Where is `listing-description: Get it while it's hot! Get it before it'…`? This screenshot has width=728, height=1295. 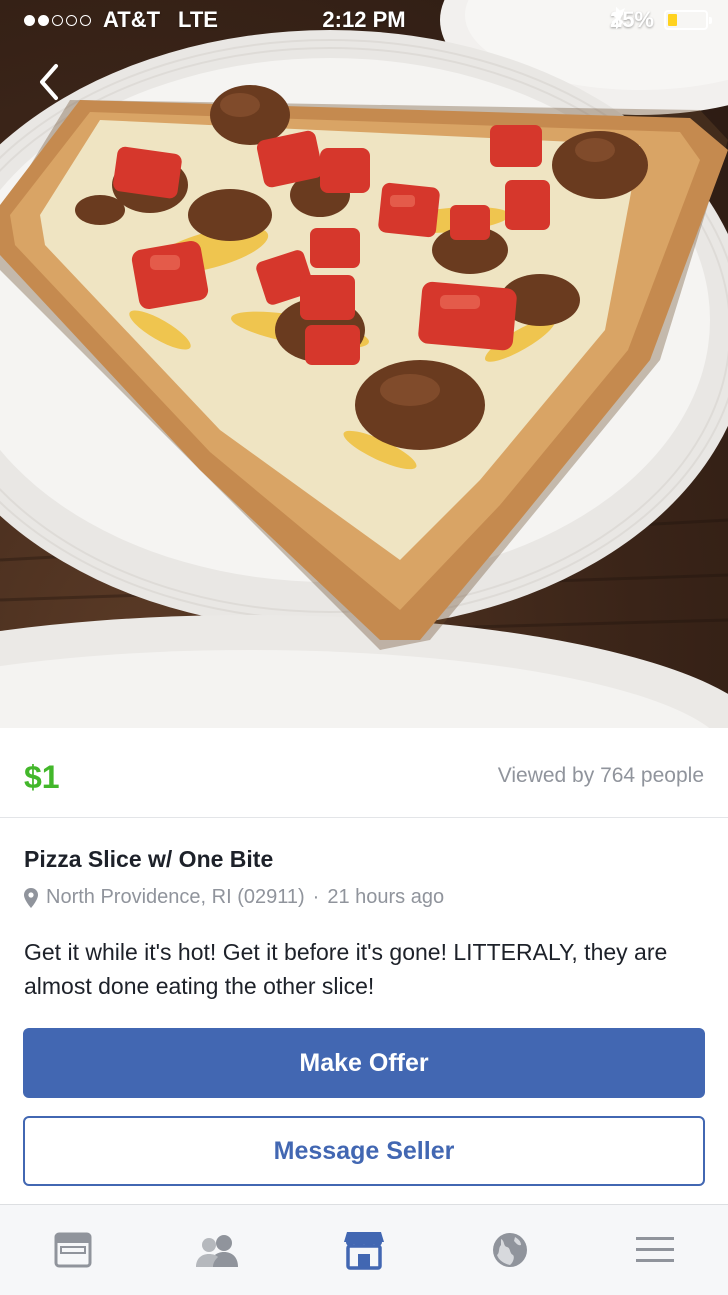 listing-description: Get it while it's hot! Get it before it'… is located at coordinates (346, 969).